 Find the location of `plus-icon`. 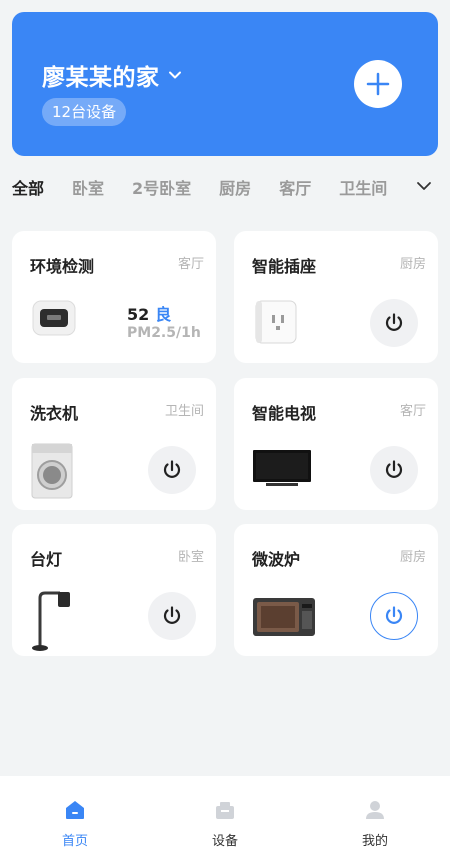

plus-icon is located at coordinates (378, 84).